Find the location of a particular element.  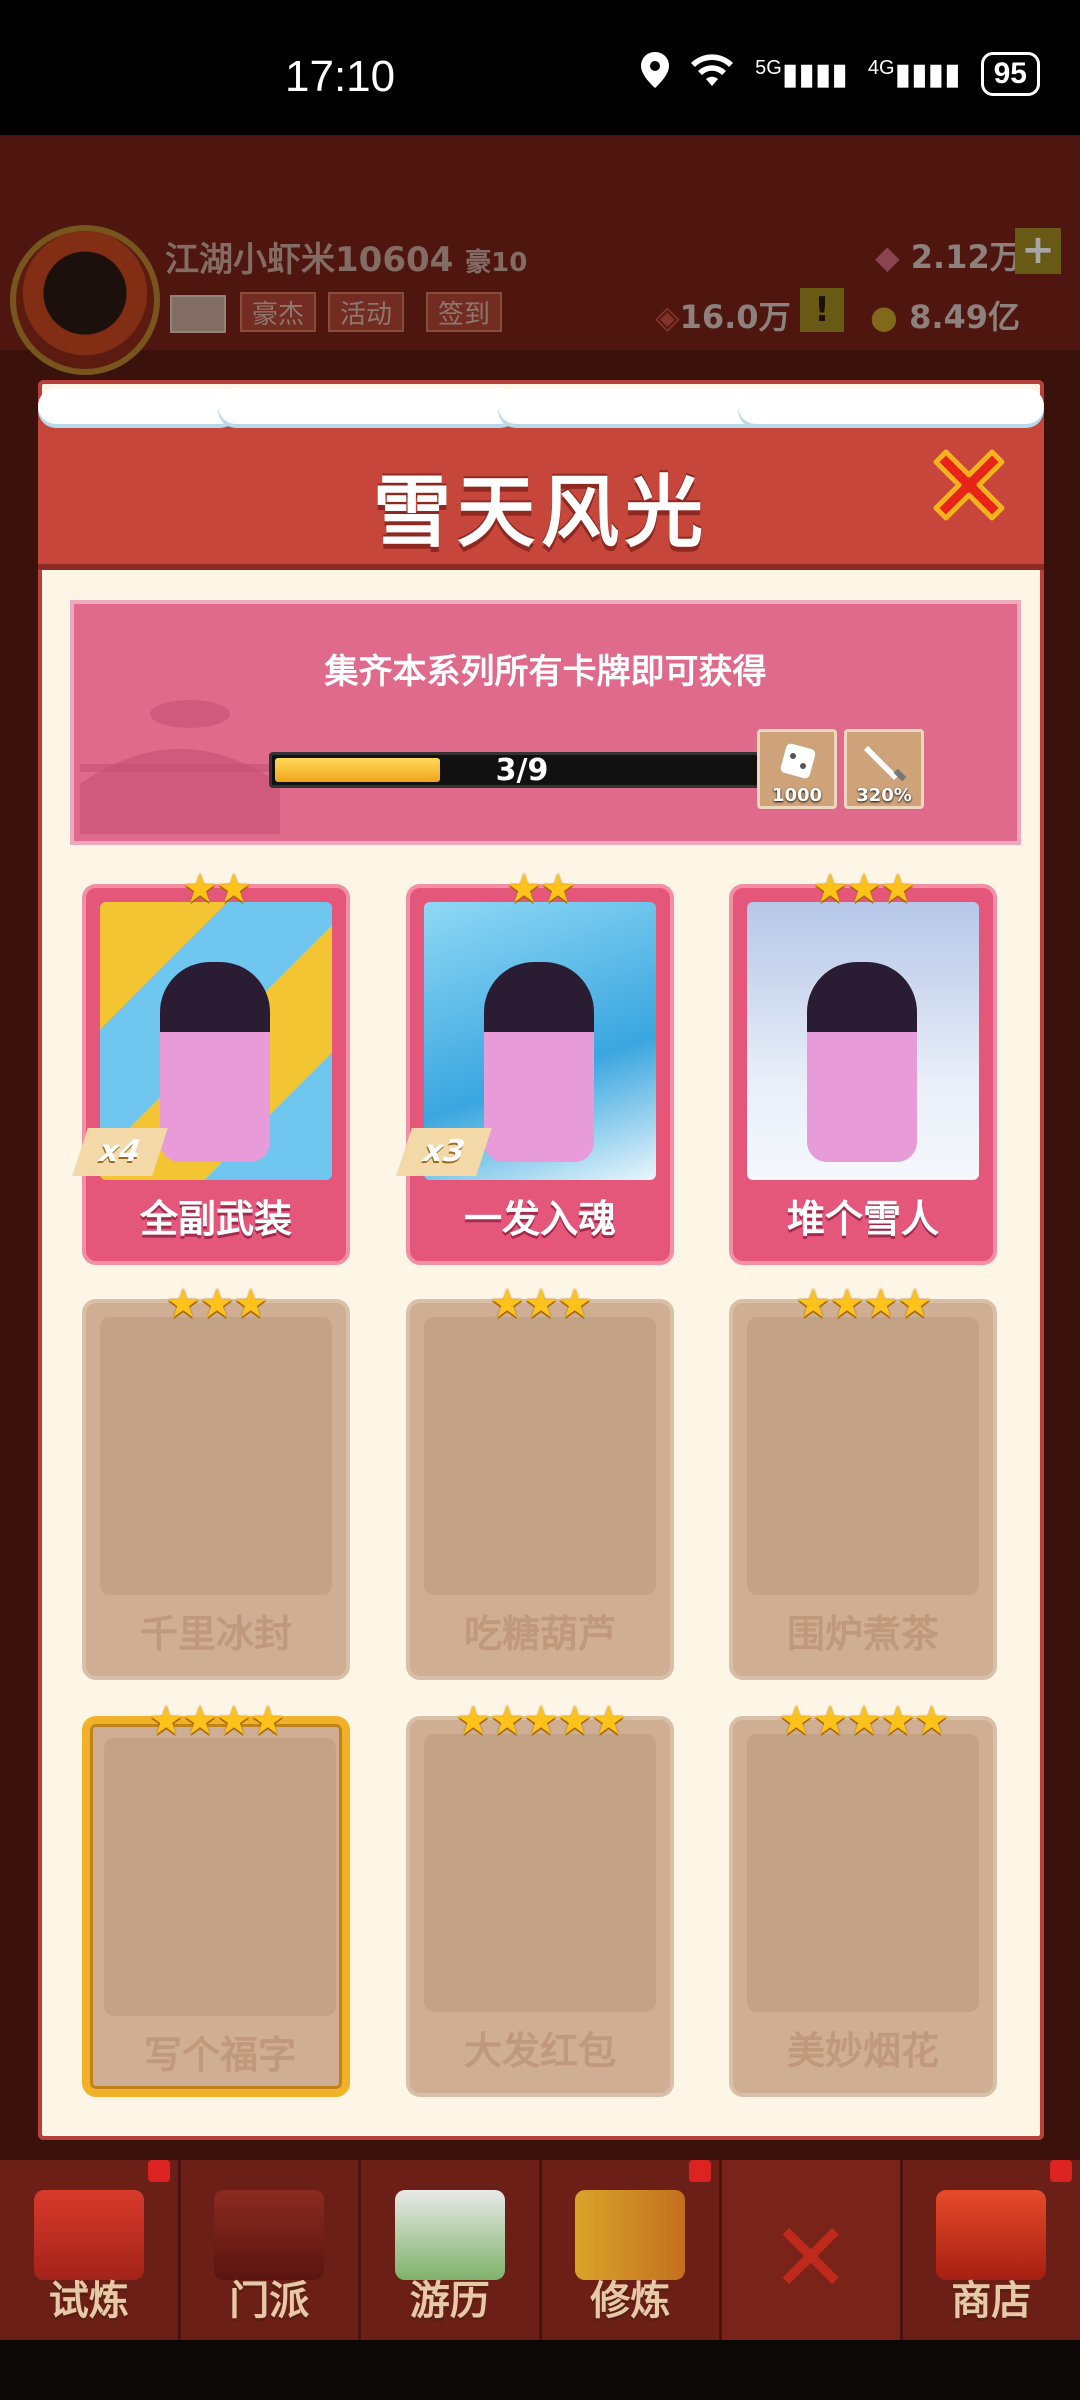

progress-label: 3/9 is located at coordinates (522, 770).